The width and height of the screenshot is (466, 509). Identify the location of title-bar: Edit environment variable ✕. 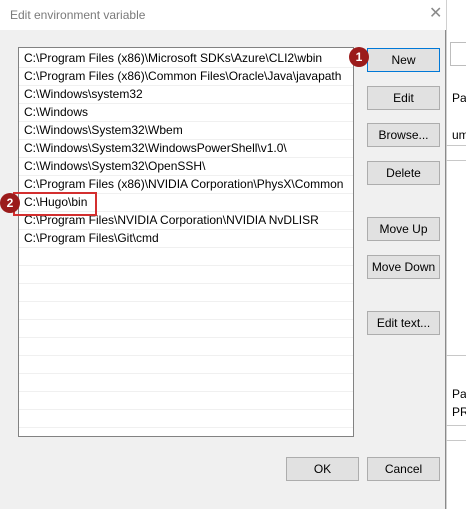
(223, 15).